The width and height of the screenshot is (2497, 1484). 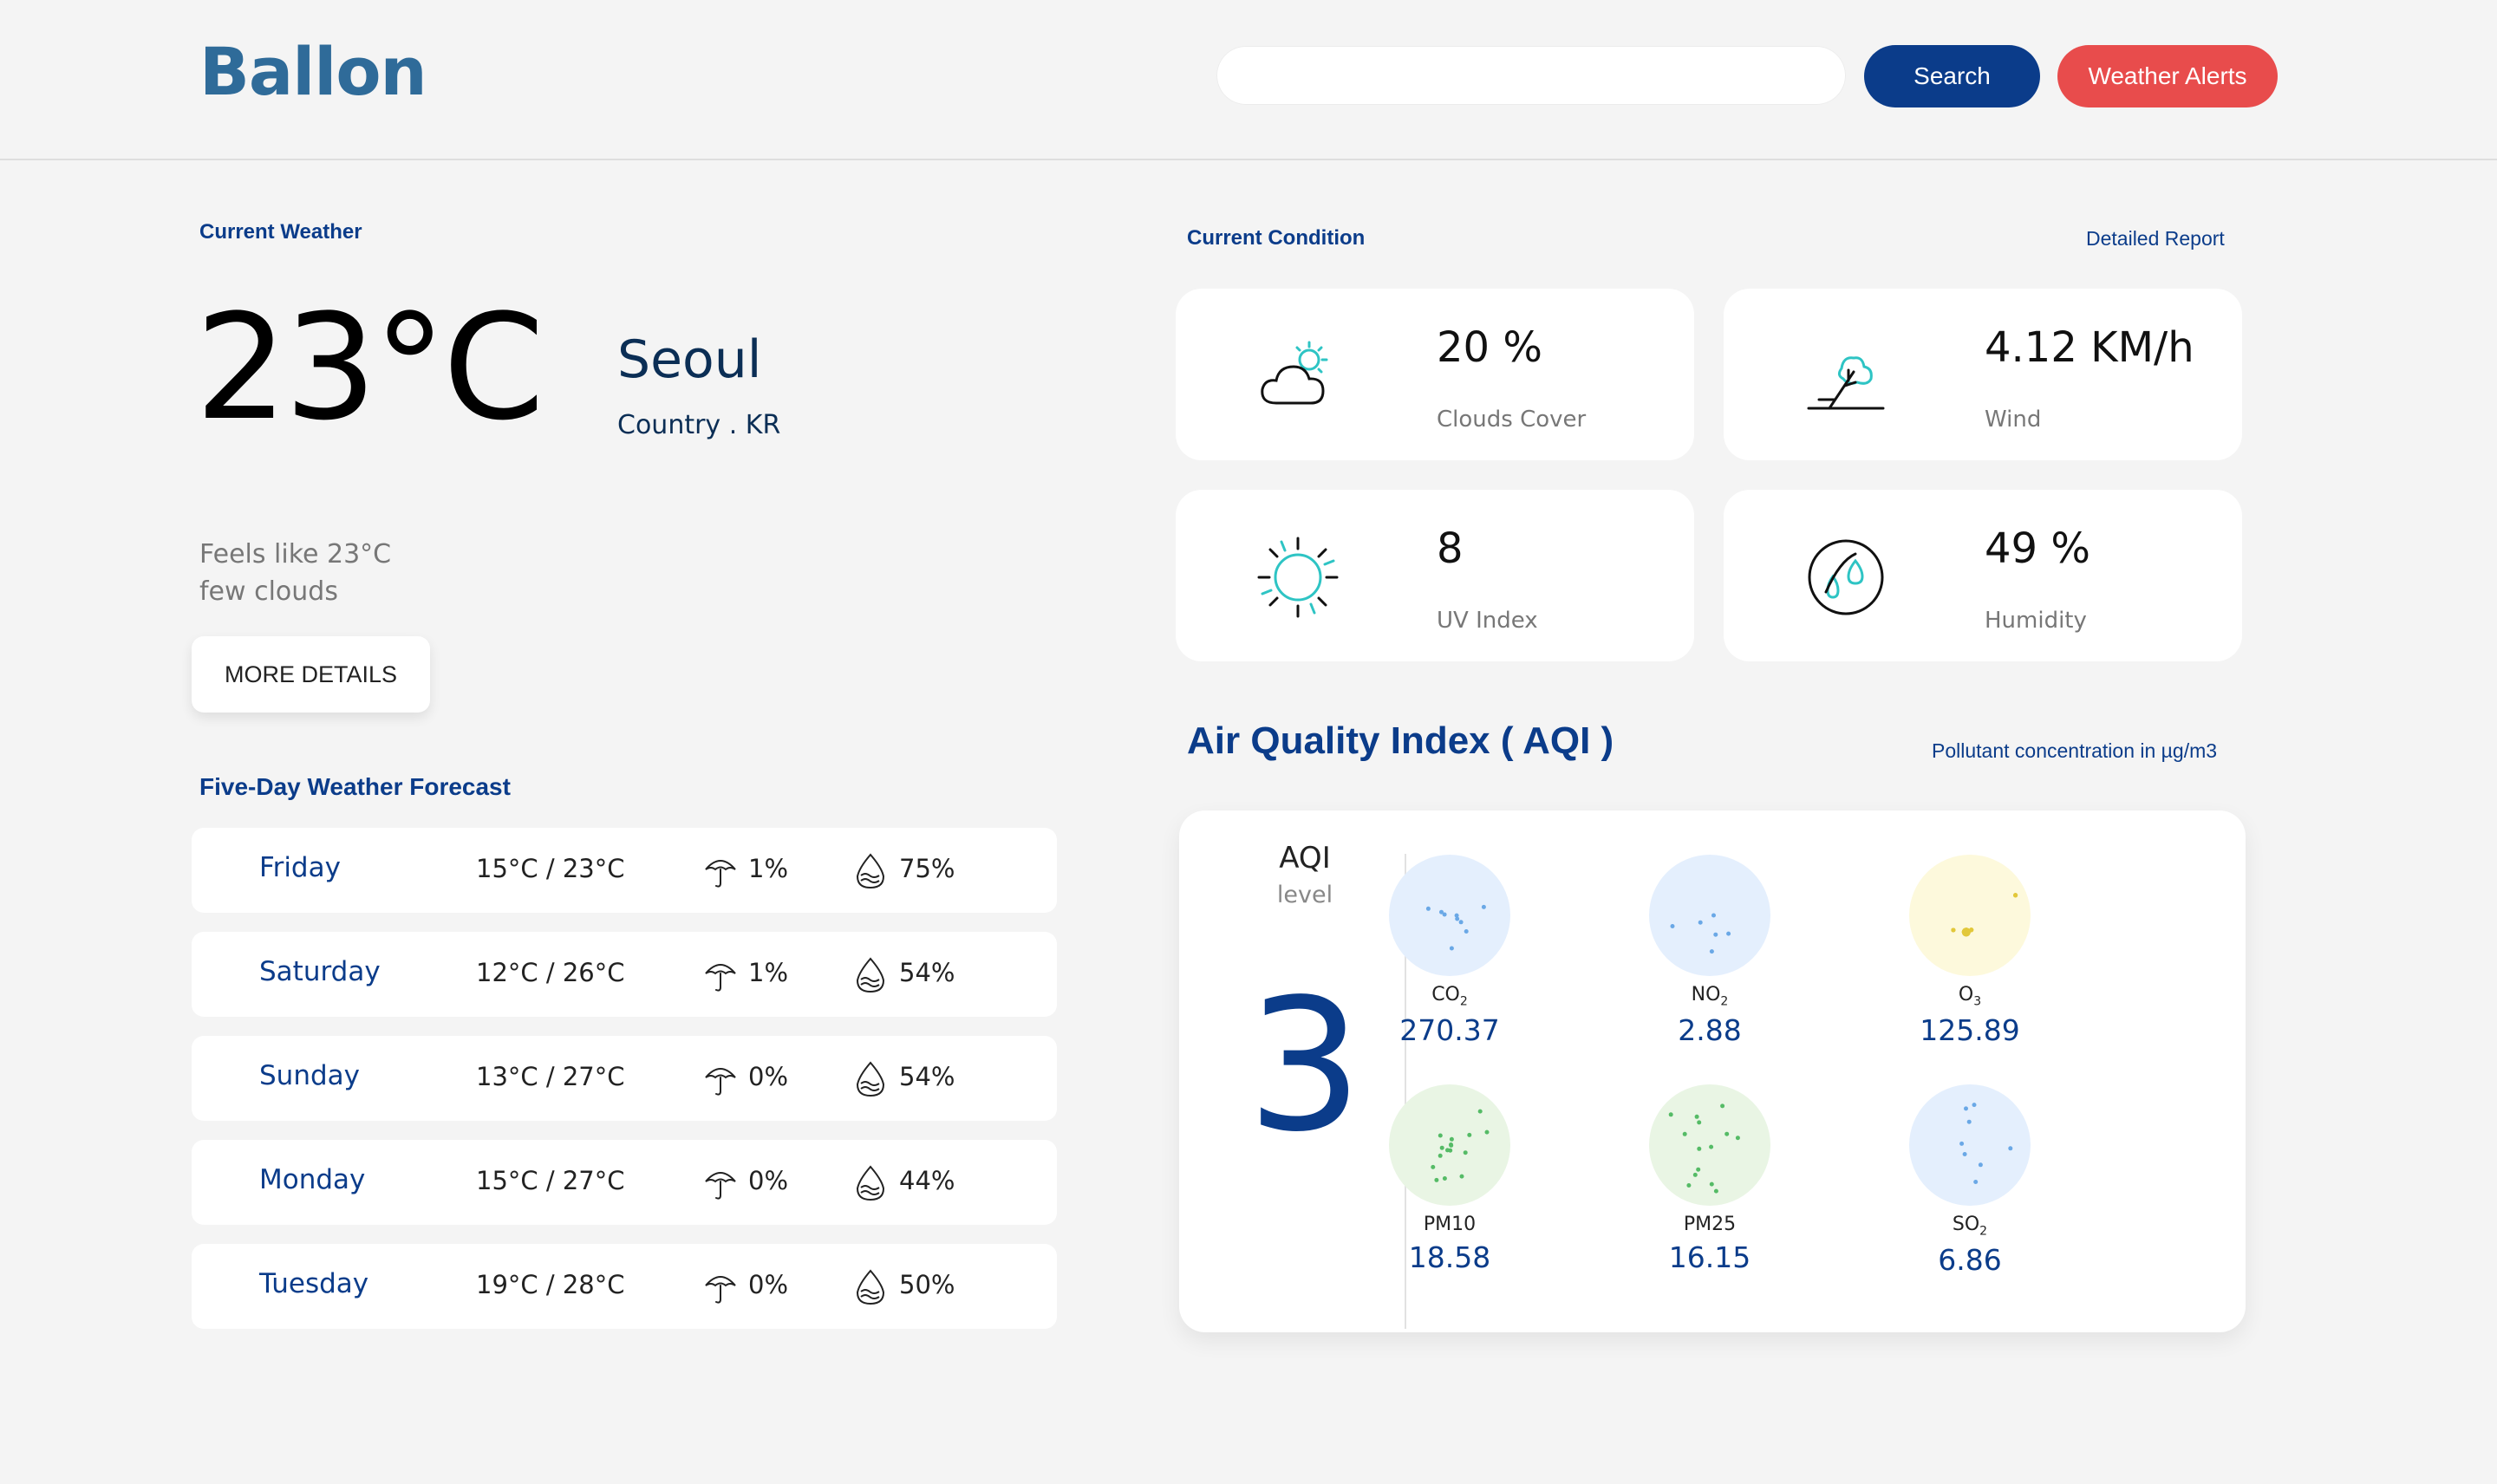 What do you see at coordinates (1435, 575) in the screenshot?
I see `uv-index-card: 8 UV Index` at bounding box center [1435, 575].